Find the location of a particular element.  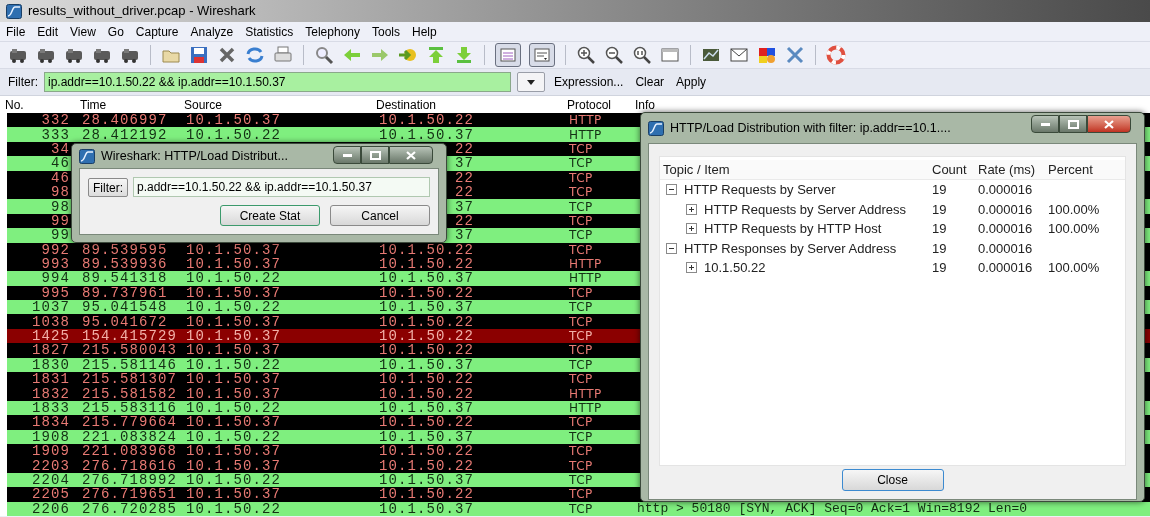

table-cell: 37 is located at coordinates (464, 163).